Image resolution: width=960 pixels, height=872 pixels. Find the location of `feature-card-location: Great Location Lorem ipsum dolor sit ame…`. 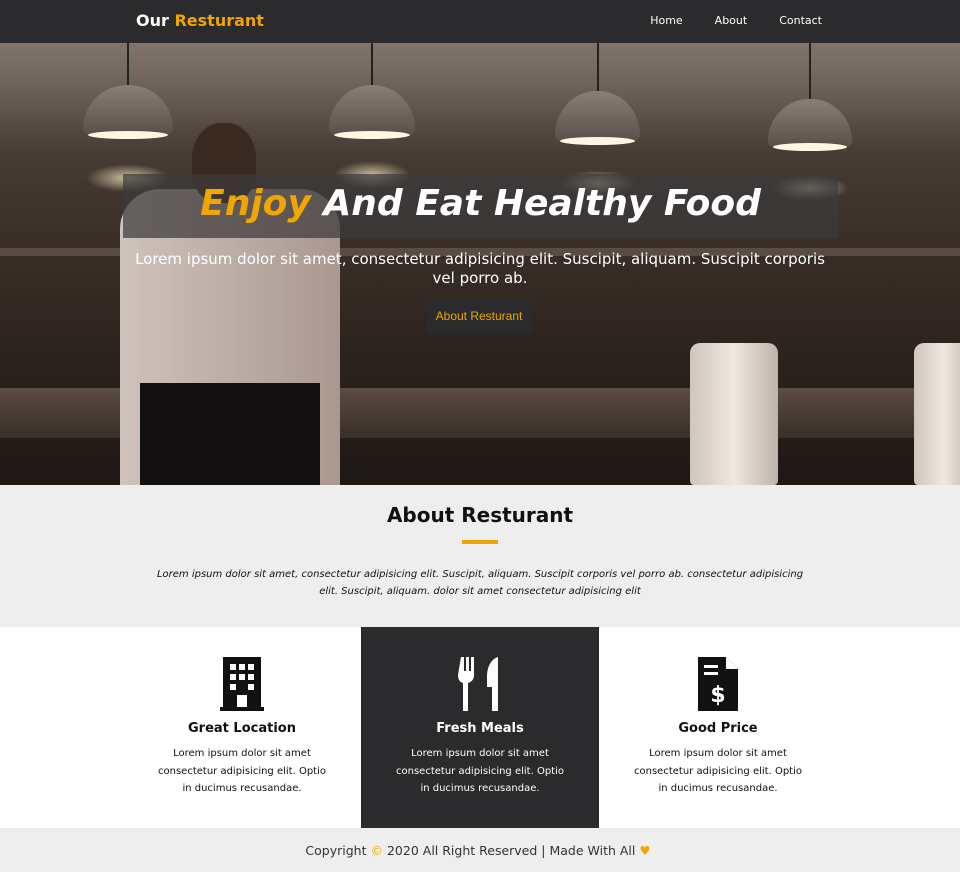

feature-card-location: Great Location Lorem ipsum dolor sit ame… is located at coordinates (242, 727).